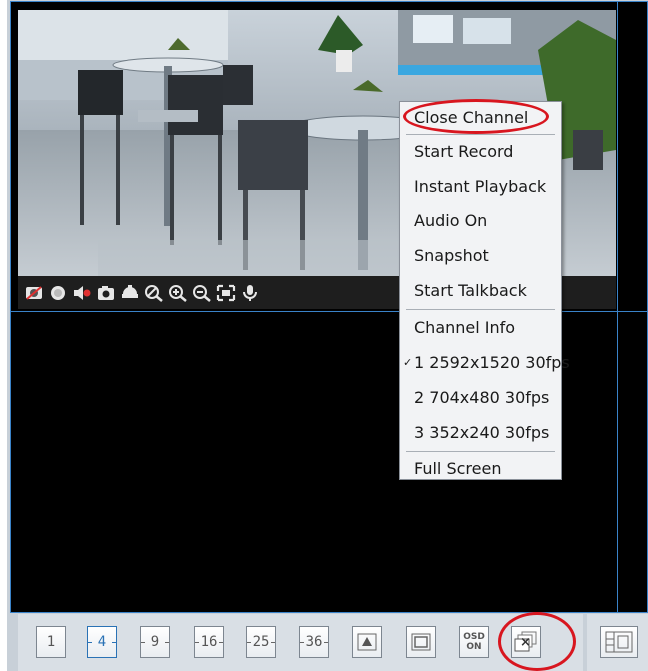 The image size is (648, 671). I want to click on grid-layout-icon, so click(619, 642).